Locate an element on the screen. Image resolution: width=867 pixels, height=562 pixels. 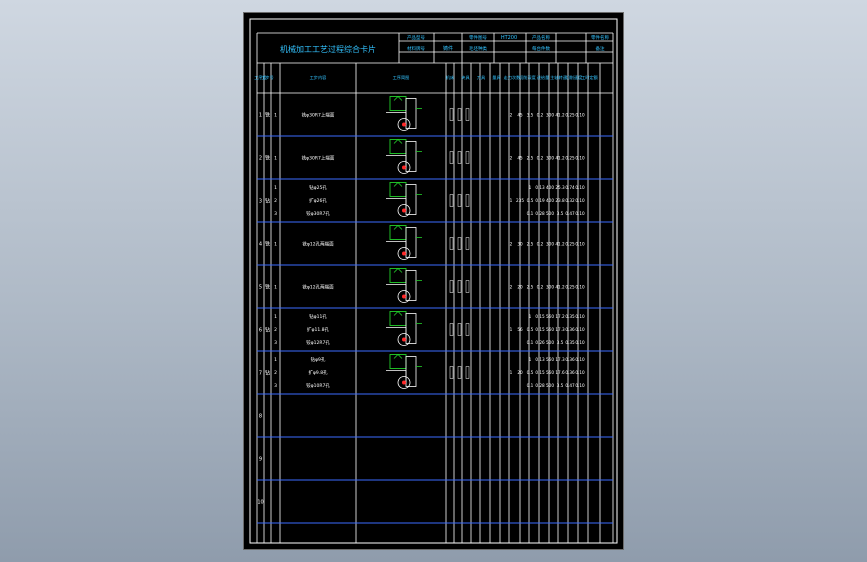
step-param: 25.3 is located at coordinates (560, 187).